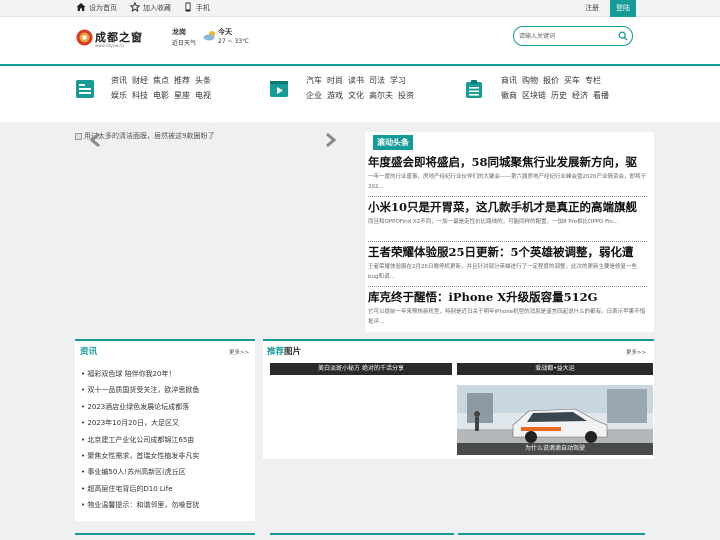 The width and height of the screenshot is (720, 540). Describe the element at coordinates (133, 423) in the screenshot. I see `list-item-text: 2023年10月20日，大足区又` at that location.